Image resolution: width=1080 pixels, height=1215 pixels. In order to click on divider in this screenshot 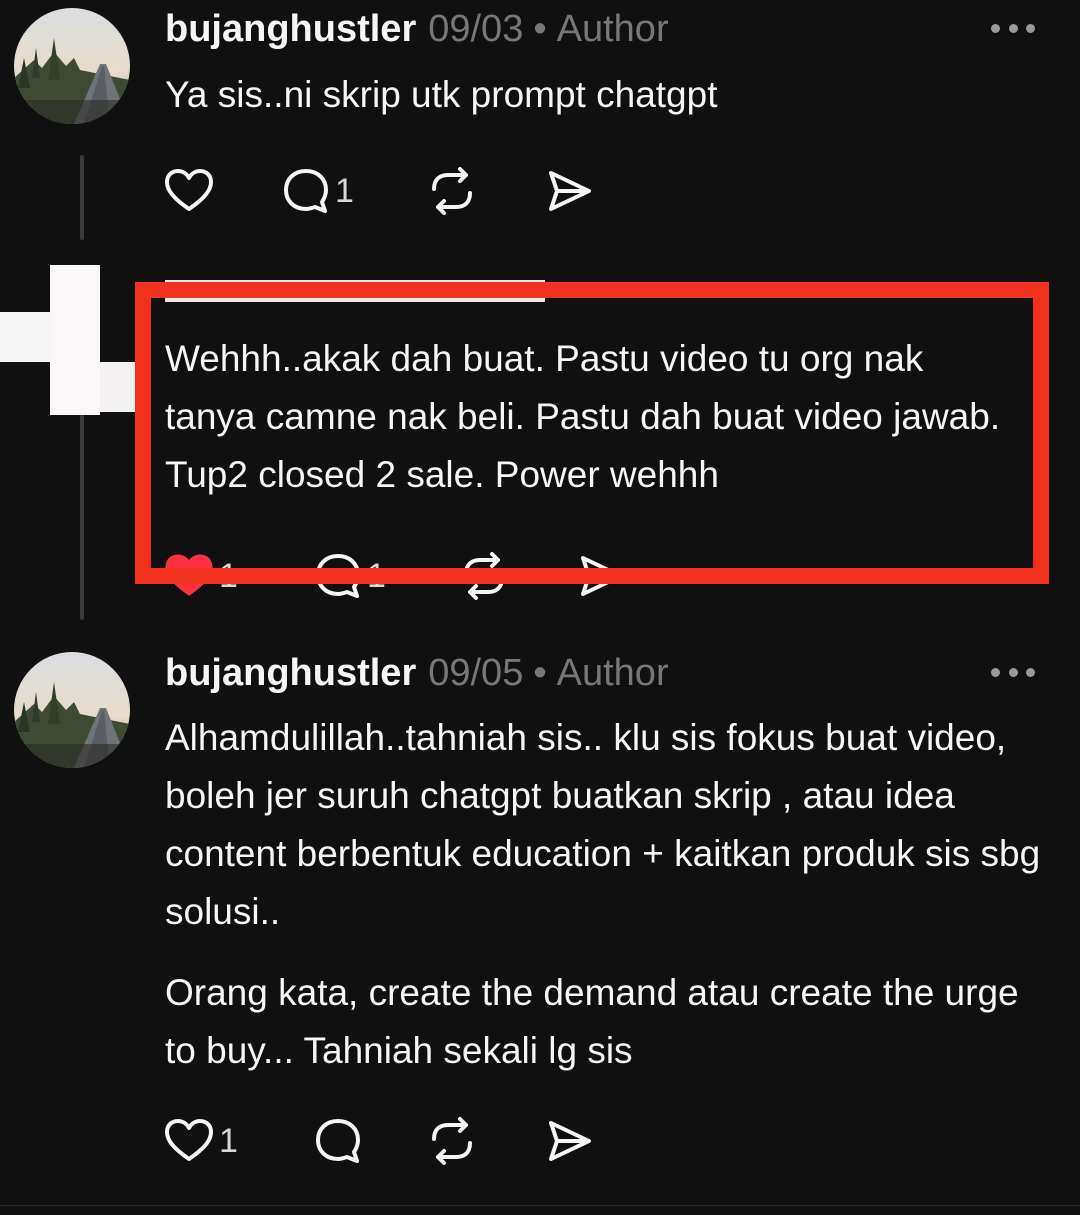, I will do `click(540, 1205)`.